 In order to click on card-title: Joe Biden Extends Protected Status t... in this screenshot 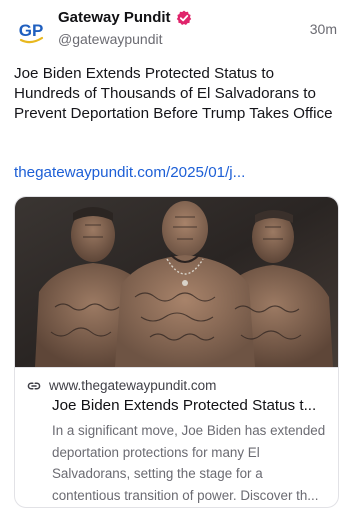, I will do `click(184, 405)`.